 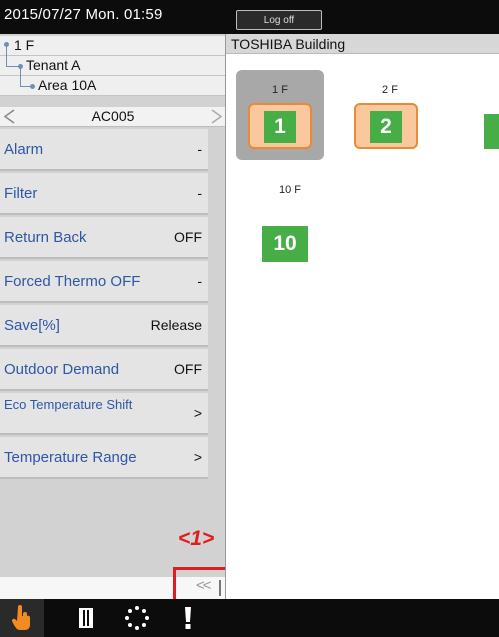 What do you see at coordinates (280, 90) in the screenshot?
I see `floor-label: 1 F` at bounding box center [280, 90].